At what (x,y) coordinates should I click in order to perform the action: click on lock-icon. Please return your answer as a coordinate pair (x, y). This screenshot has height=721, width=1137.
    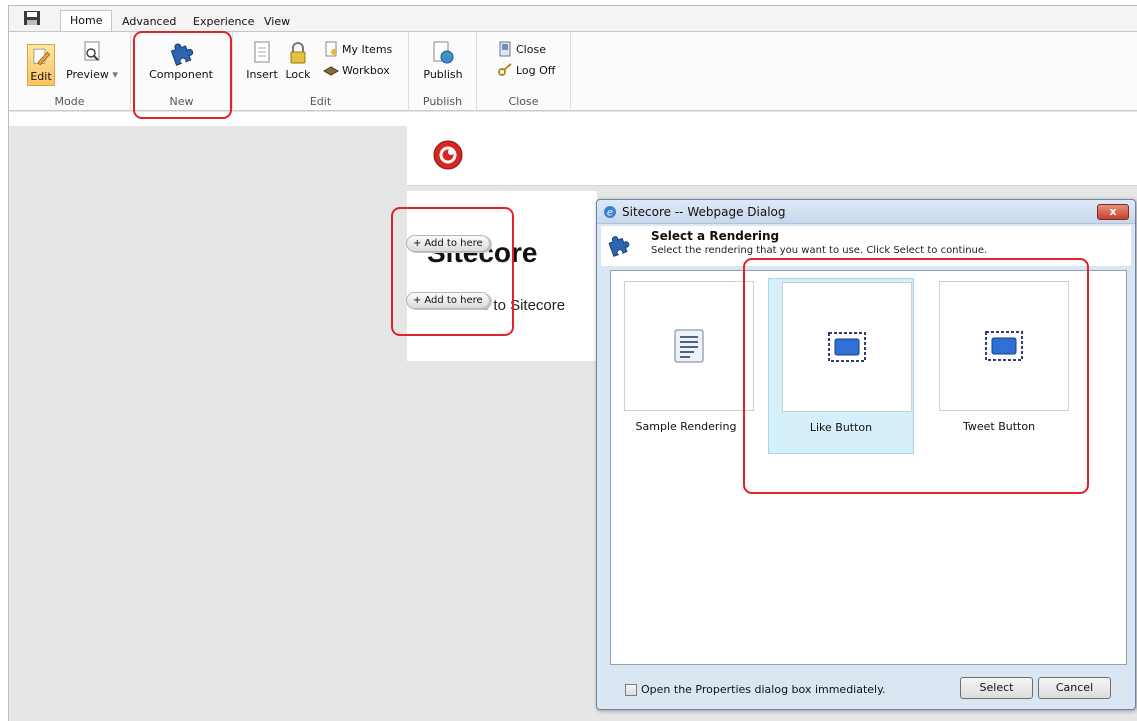
    Looking at the image, I should click on (298, 53).